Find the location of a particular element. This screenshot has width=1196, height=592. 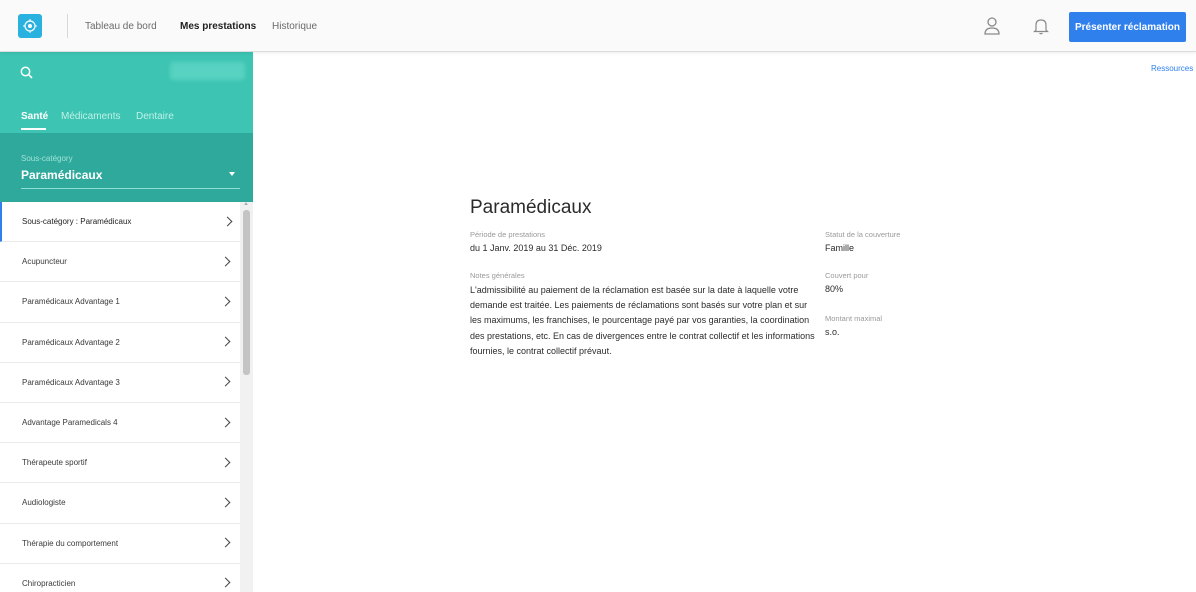

list-item: Paramédicaux Advantage 1 is located at coordinates (120, 302).